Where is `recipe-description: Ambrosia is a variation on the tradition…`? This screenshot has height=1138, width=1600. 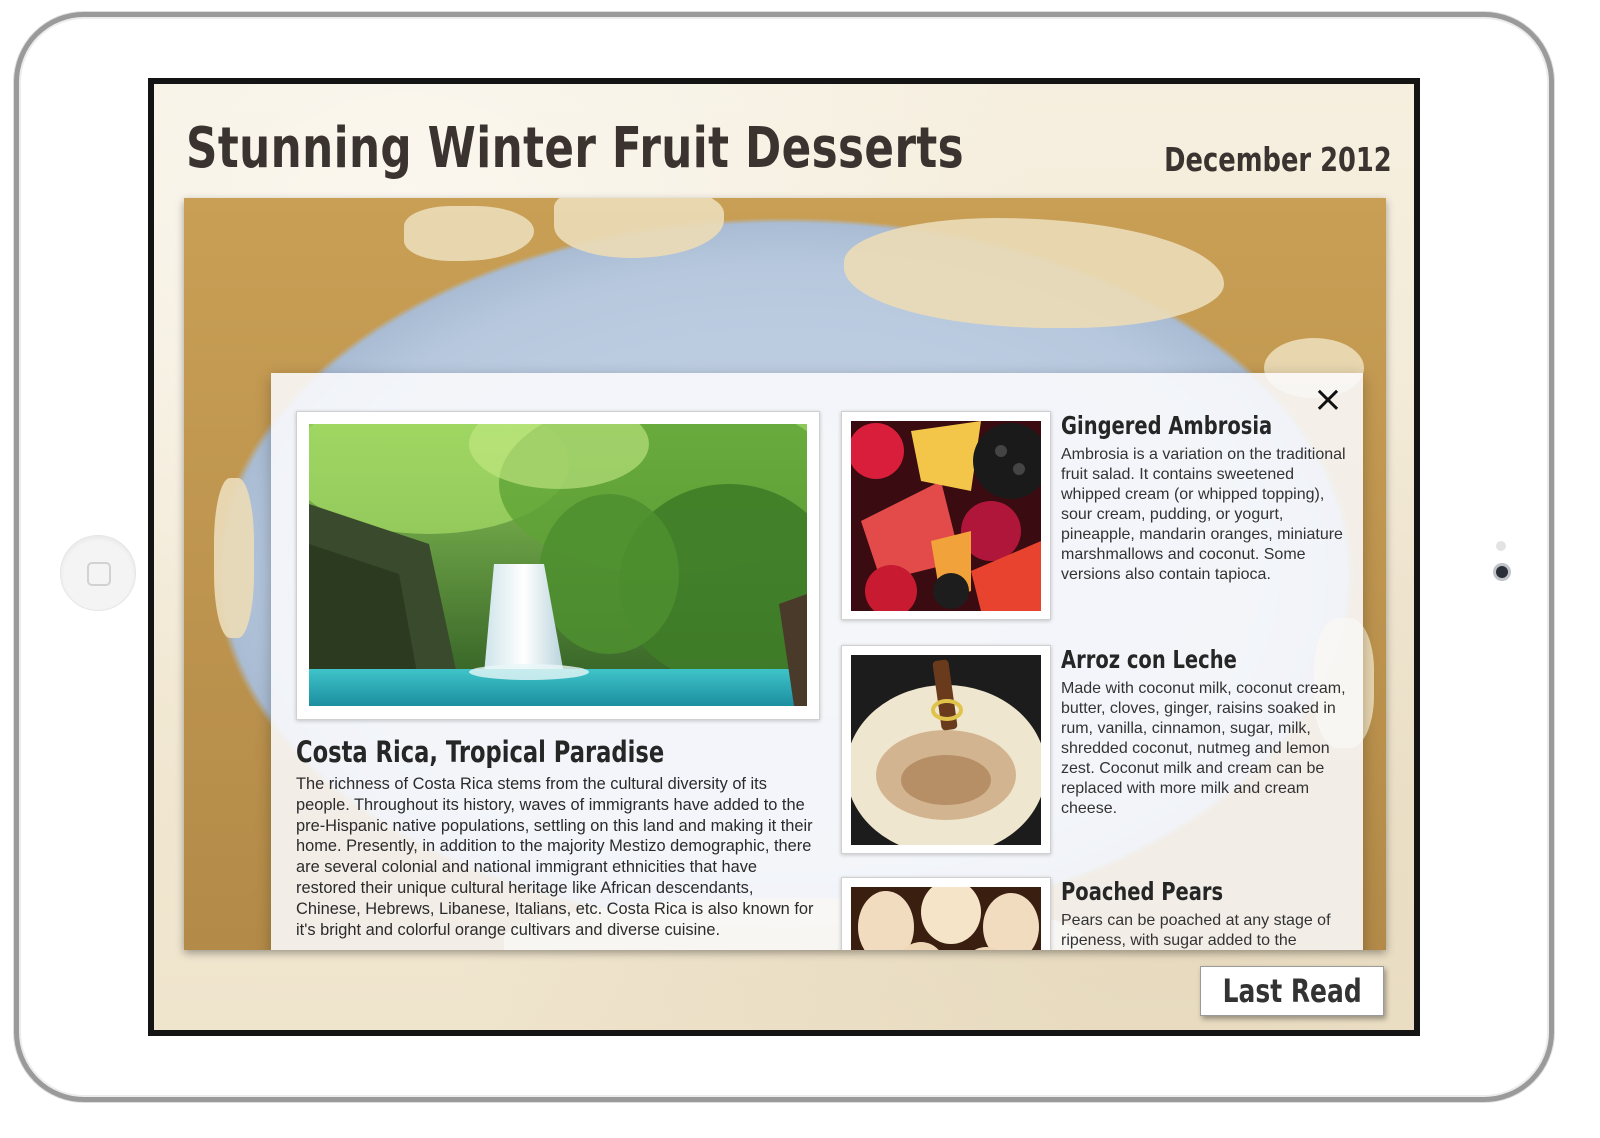
recipe-description: Ambrosia is a variation on the tradition… is located at coordinates (1203, 514).